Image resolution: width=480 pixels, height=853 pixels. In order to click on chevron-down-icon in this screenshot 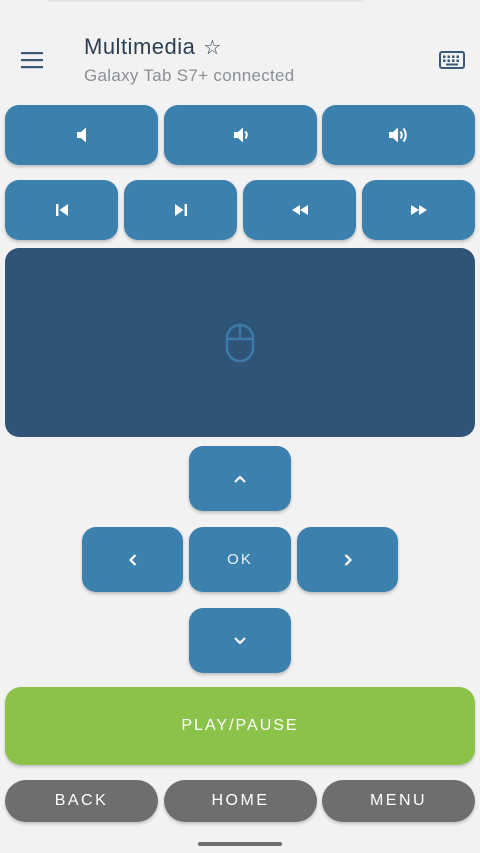, I will do `click(240, 640)`.